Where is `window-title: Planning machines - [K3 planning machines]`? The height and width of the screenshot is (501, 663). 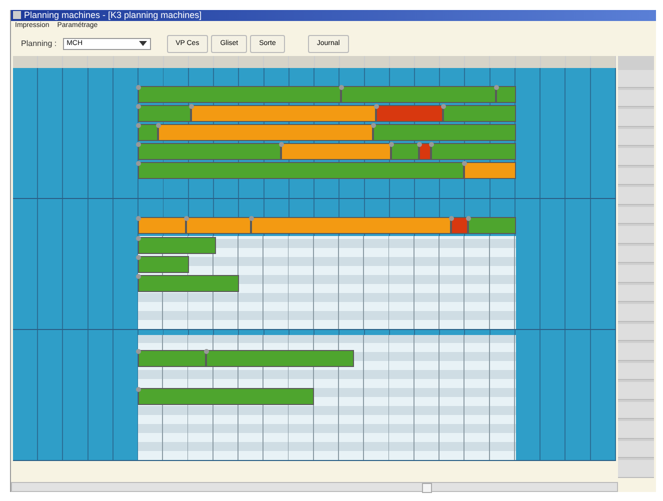 window-title: Planning machines - [K3 planning machines] is located at coordinates (113, 15).